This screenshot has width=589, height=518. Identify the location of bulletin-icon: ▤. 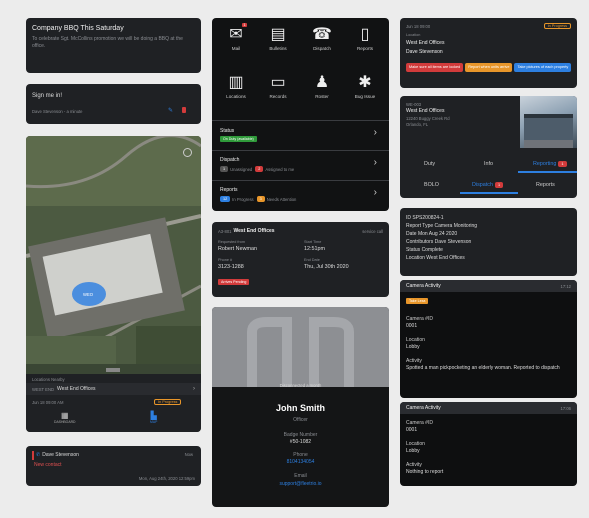
(278, 34).